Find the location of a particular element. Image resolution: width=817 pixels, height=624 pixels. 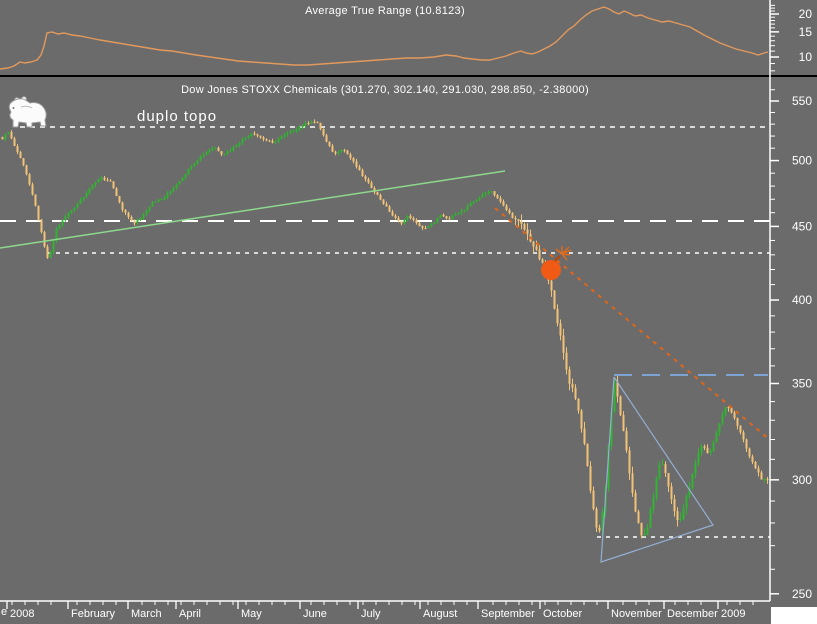

x-axis-month-label: December is located at coordinates (692, 614).